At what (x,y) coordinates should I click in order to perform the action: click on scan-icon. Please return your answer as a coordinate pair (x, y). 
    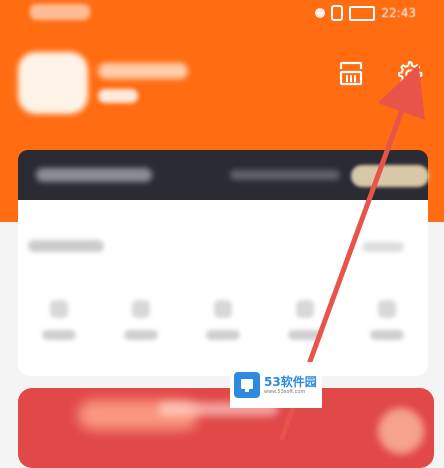
    Looking at the image, I should click on (351, 73).